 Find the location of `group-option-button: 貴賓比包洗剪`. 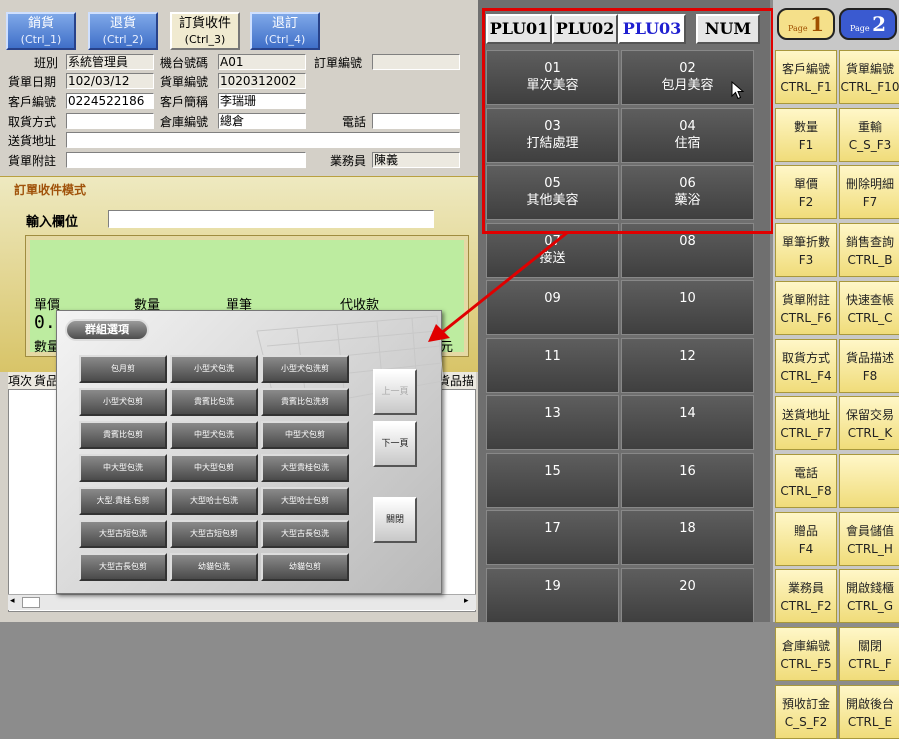

group-option-button: 貴賓比包洗剪 is located at coordinates (305, 402).